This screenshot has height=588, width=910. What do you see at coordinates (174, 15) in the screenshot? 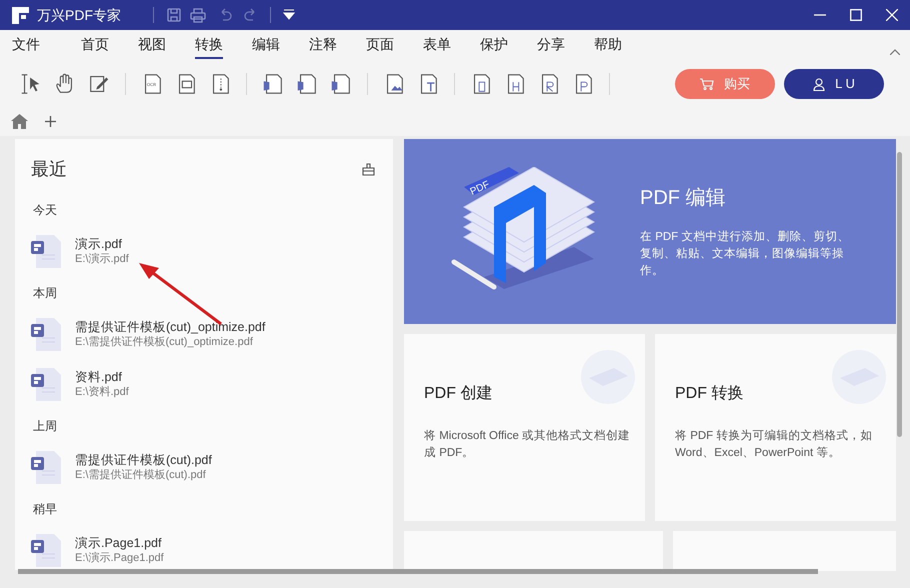
I see `save-icon` at bounding box center [174, 15].